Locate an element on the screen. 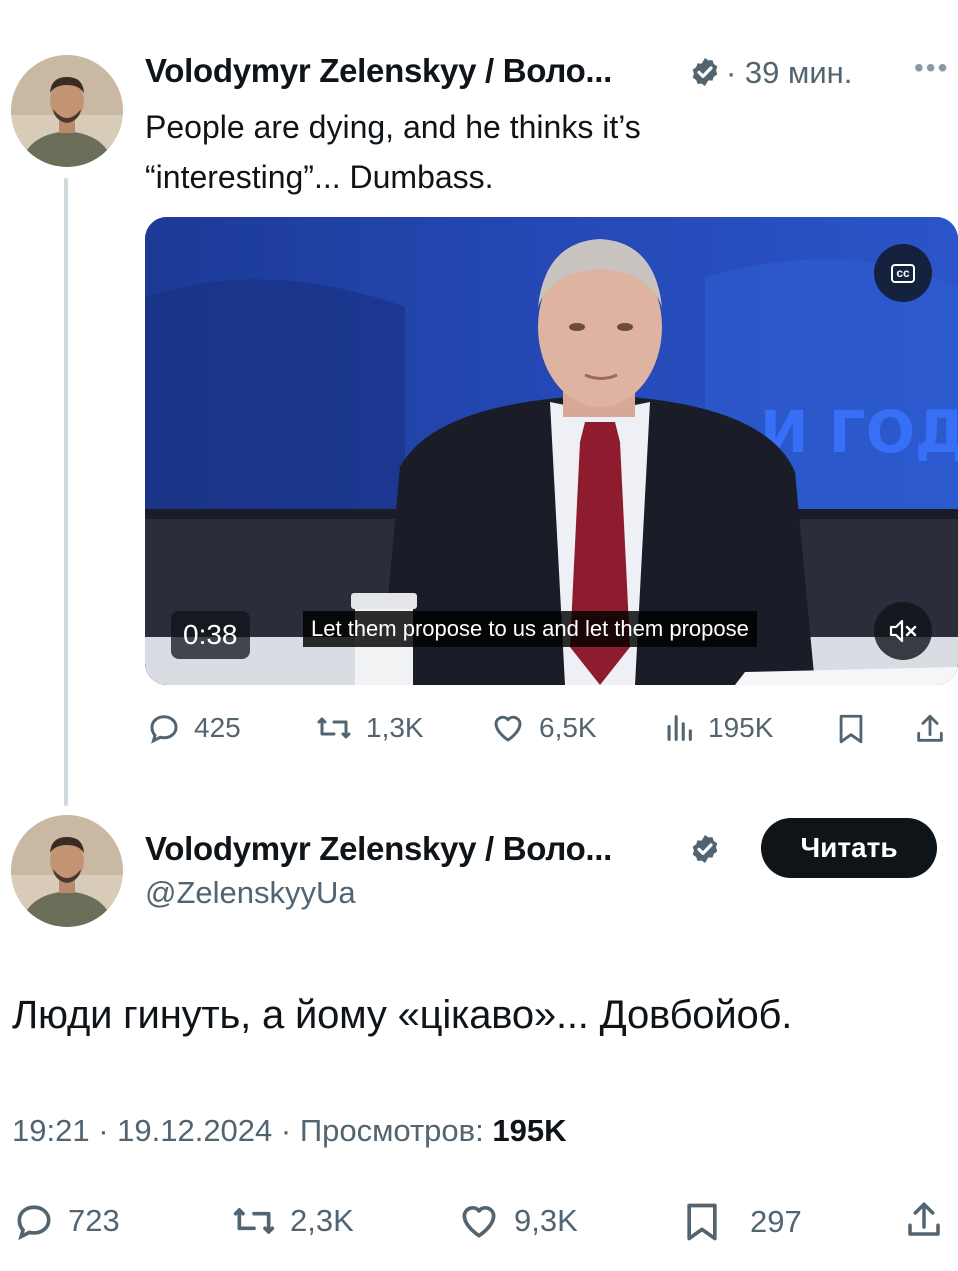 This screenshot has height=1271, width=958. repost-button: 2,3K is located at coordinates (292, 1221).